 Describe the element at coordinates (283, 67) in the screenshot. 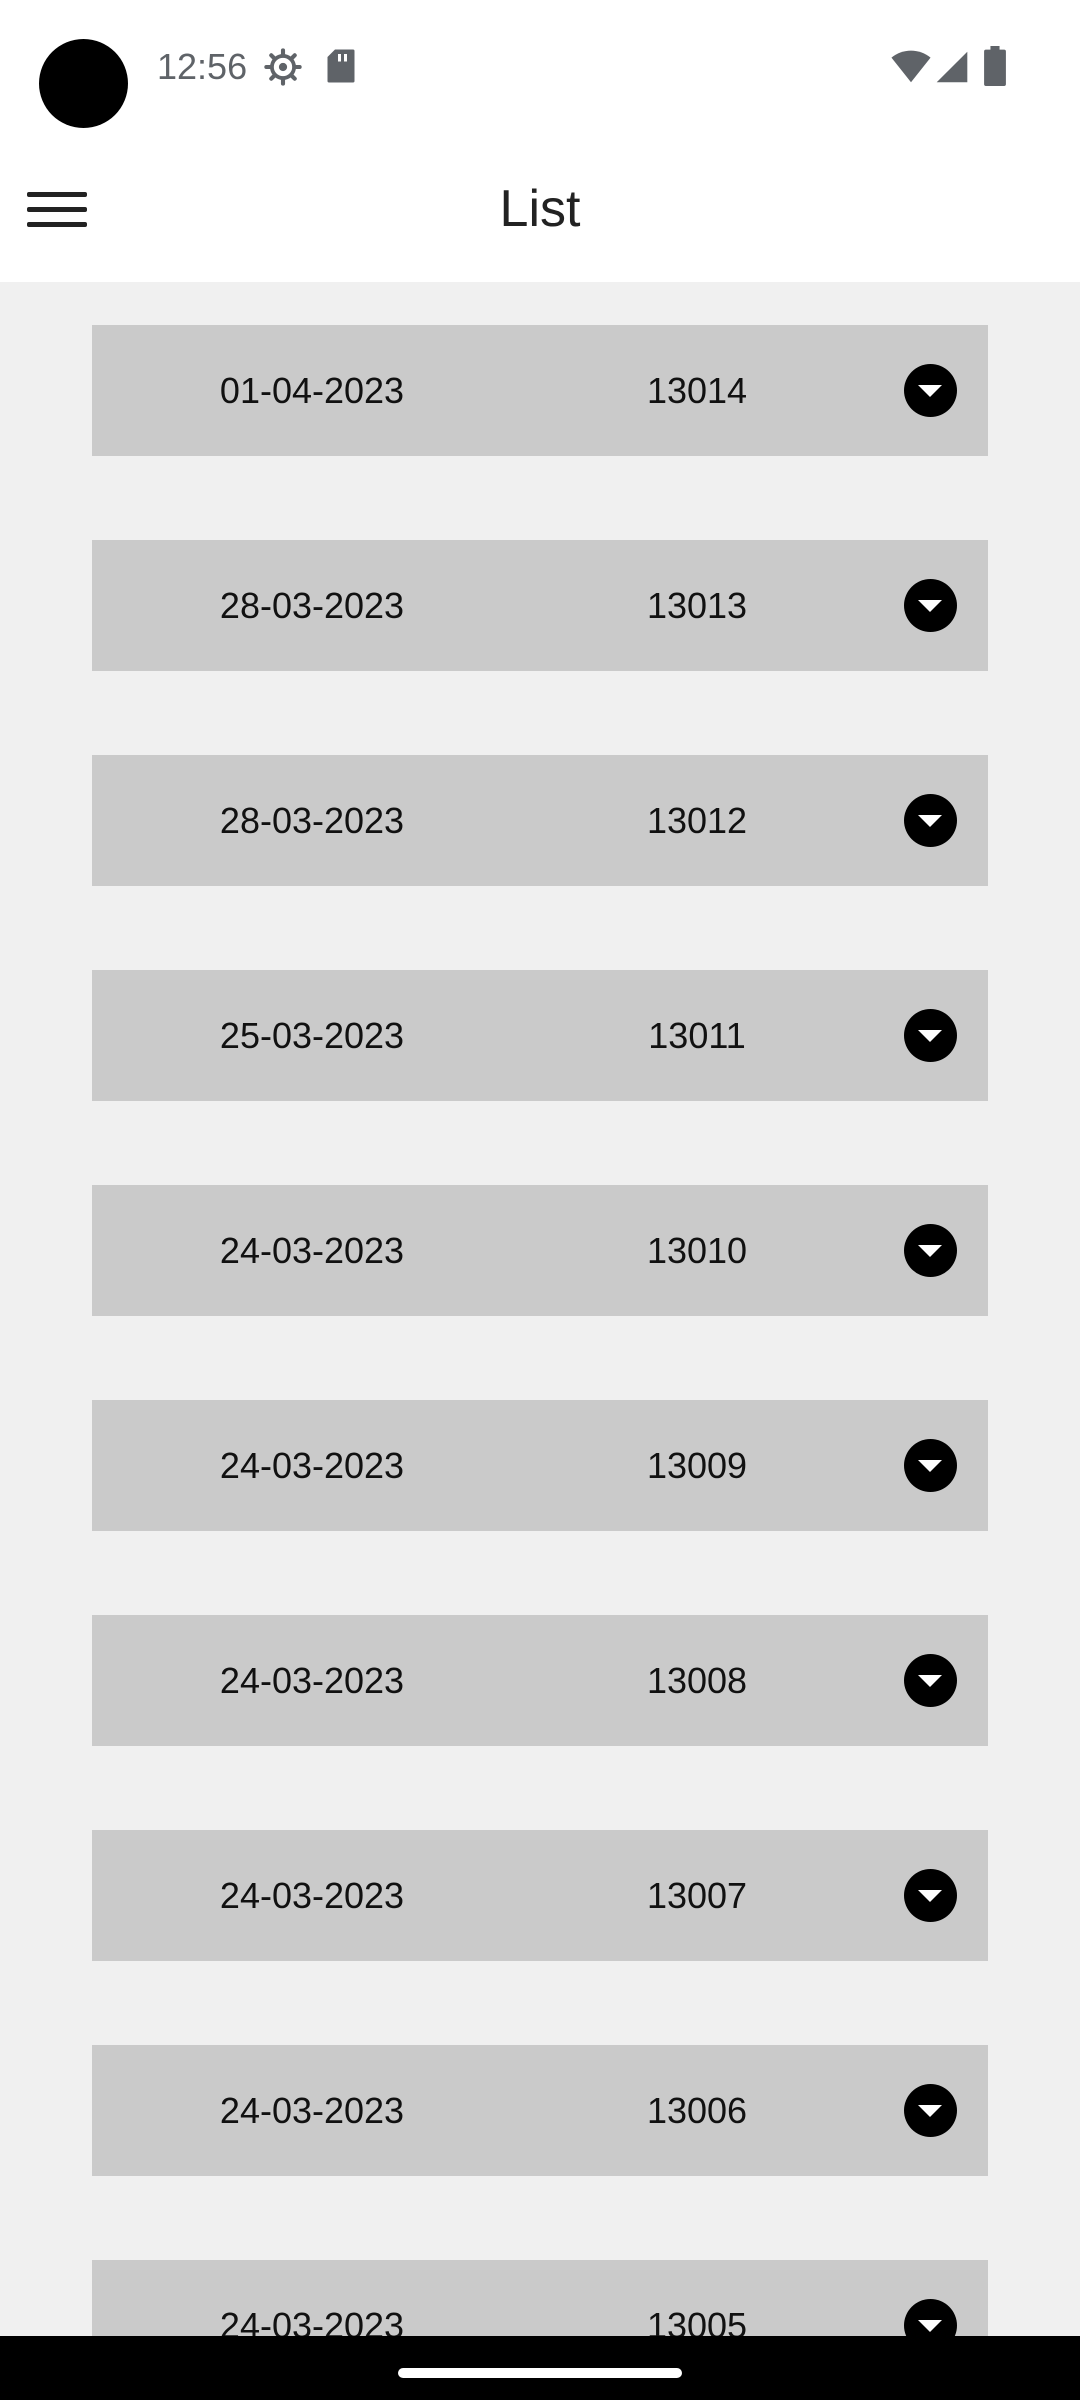

I see `settings-gear-icon` at that location.